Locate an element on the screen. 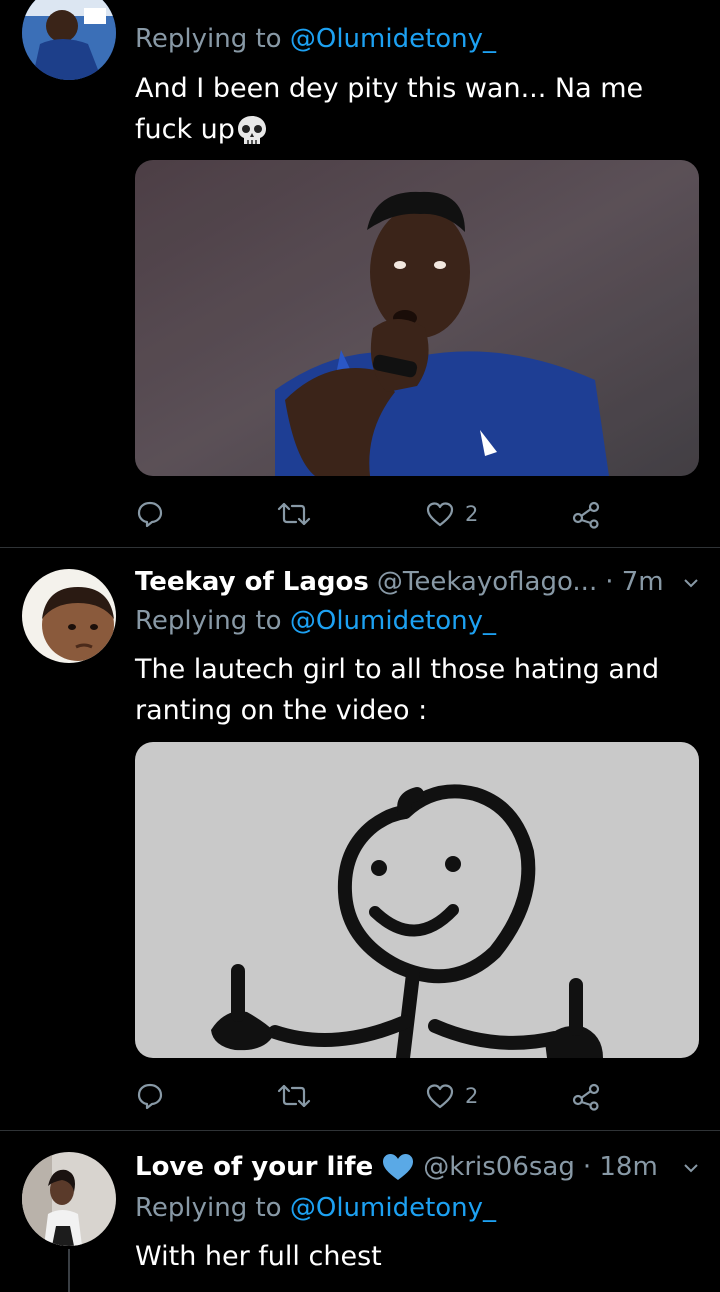 This screenshot has width=720, height=1292. tweet-header: Teekay of Lagos @Teekayoflago... · 7m is located at coordinates (418, 582).